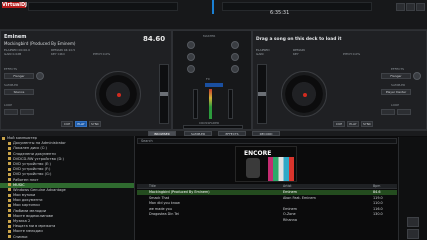 The width and height of the screenshot is (427, 240). I want to click on deck-left-jogwheel, so click(118, 94).